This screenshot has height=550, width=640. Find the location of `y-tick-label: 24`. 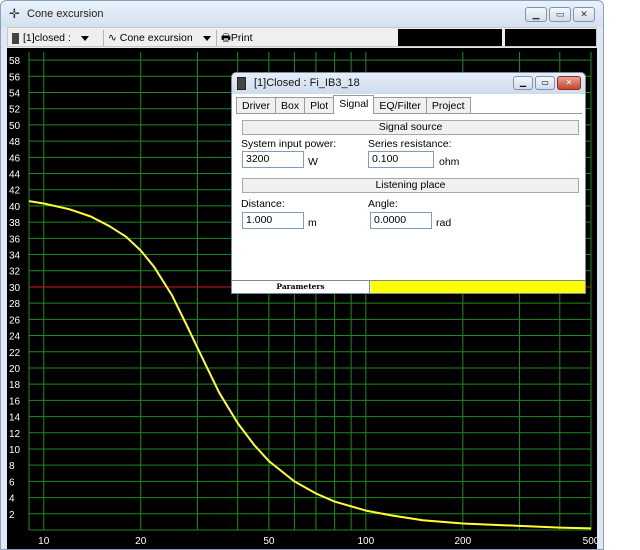

y-tick-label: 24 is located at coordinates (15, 337).